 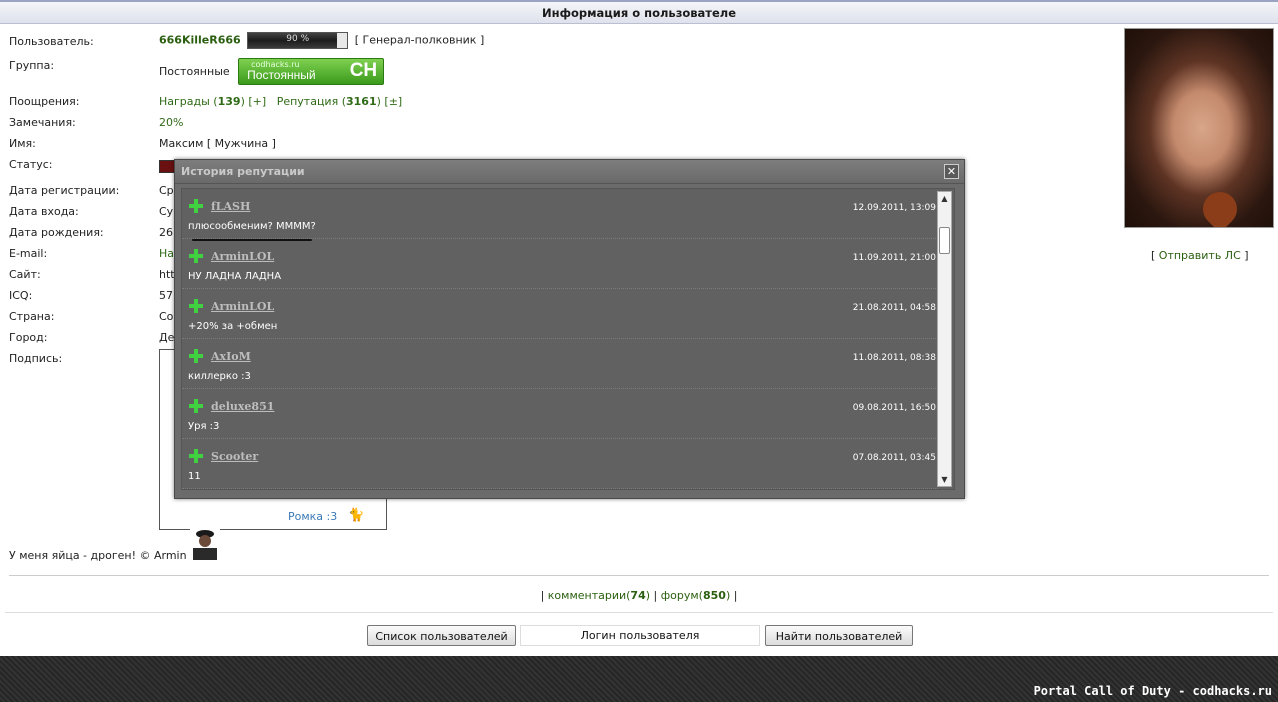 I want to click on reputation-author-link: deluxe851, so click(x=242, y=406).